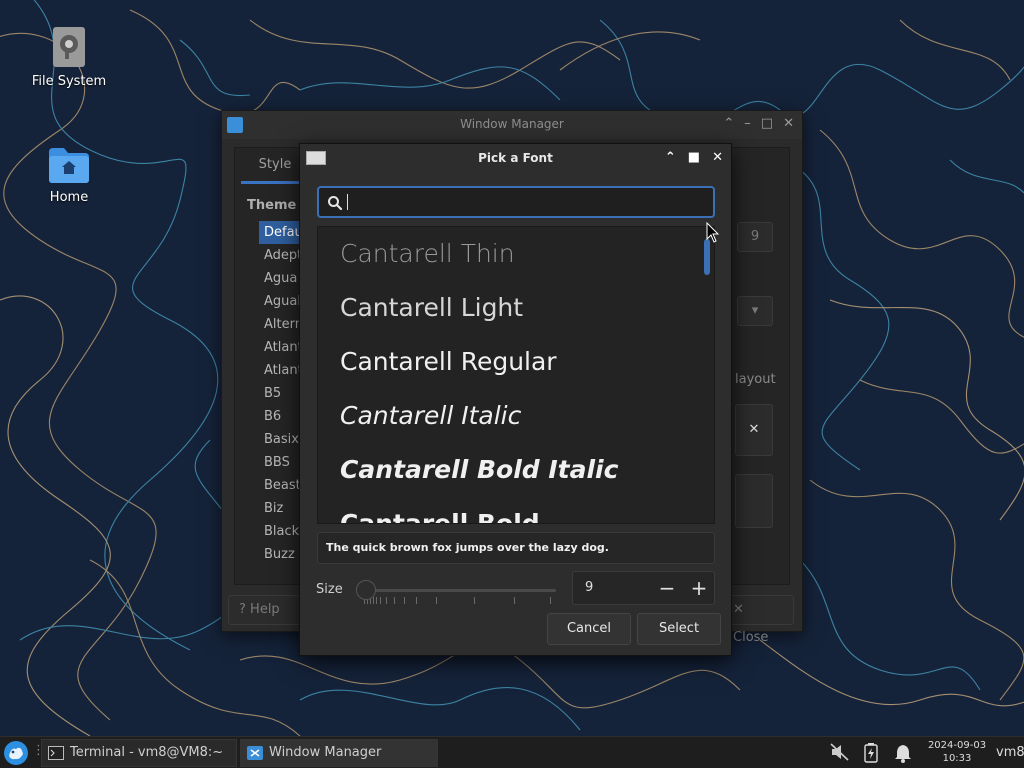  I want to click on size-label: Size, so click(329, 589).